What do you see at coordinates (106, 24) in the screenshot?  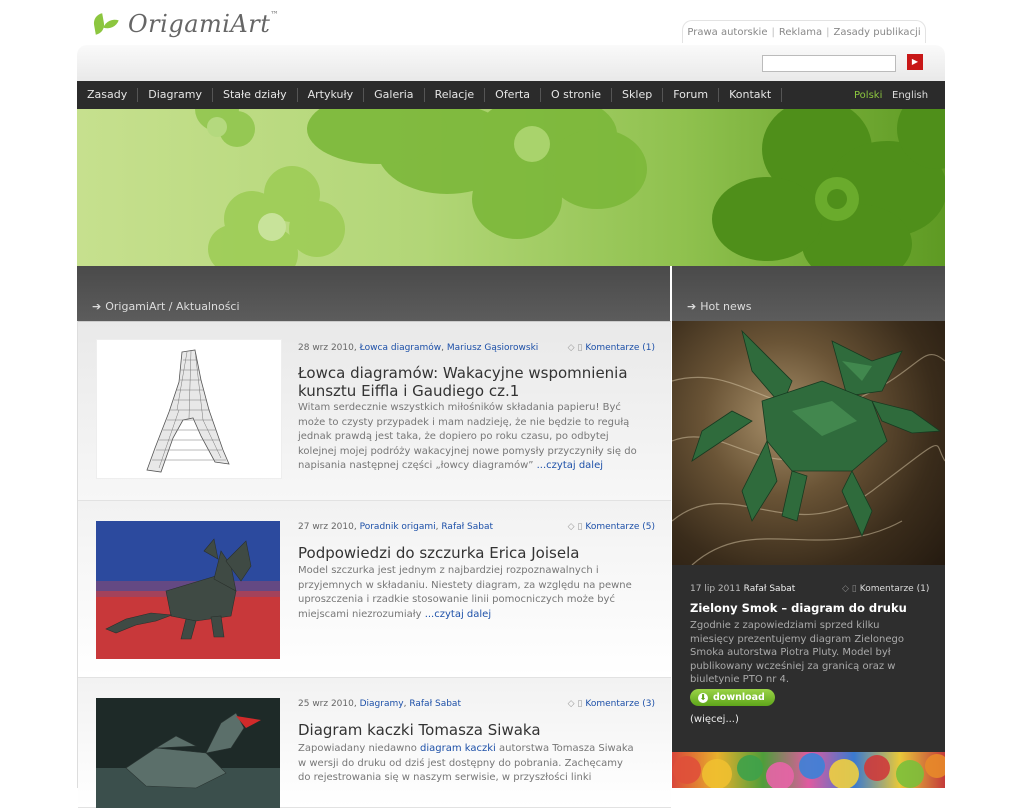 I see `leaf-logo-icon` at bounding box center [106, 24].